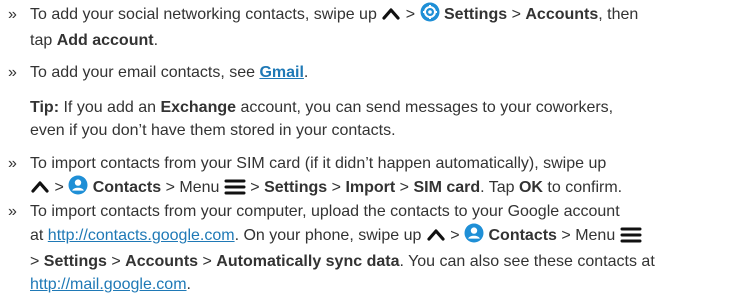 This screenshot has width=734, height=296. What do you see at coordinates (108, 284) in the screenshot?
I see `mail-google-link: http://mail.google.com` at bounding box center [108, 284].